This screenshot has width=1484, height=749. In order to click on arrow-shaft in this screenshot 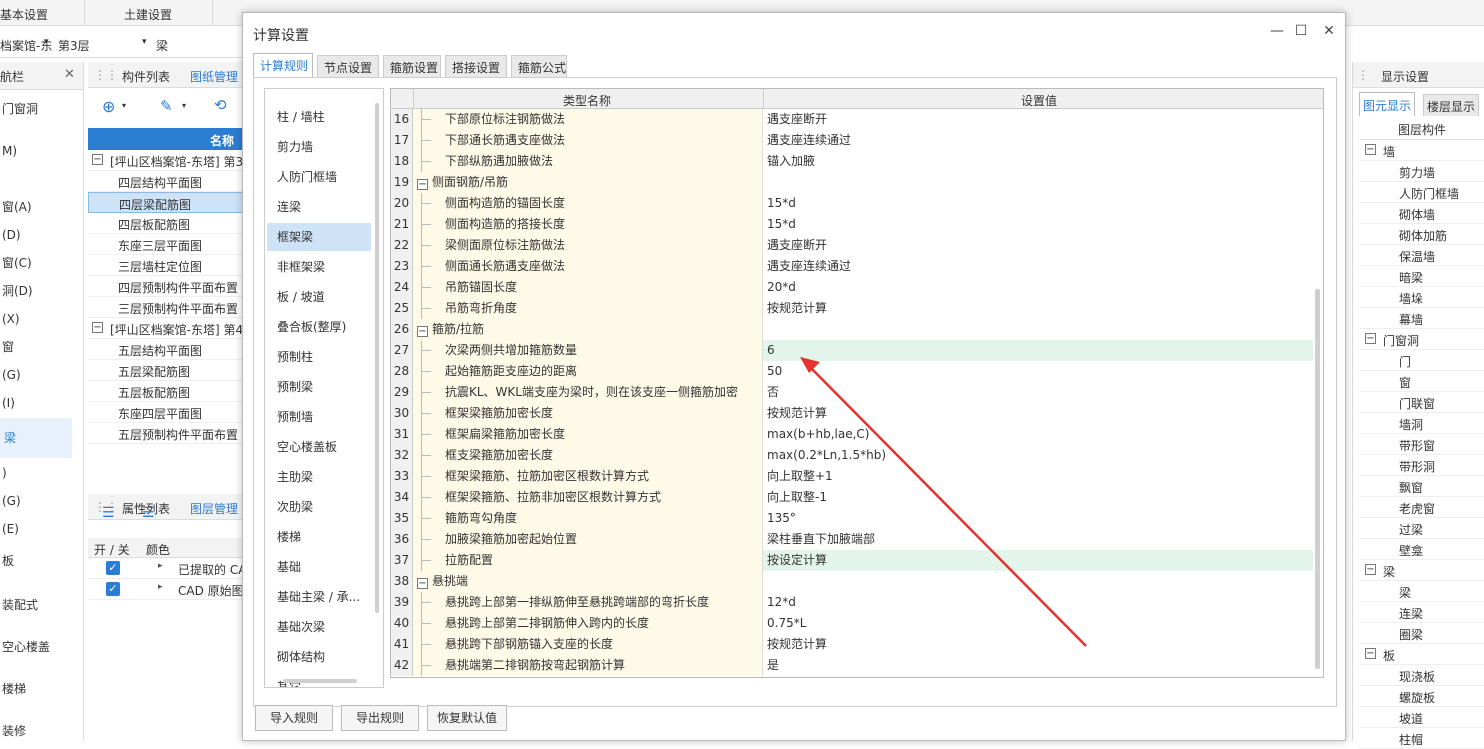, I will do `click(946, 504)`.